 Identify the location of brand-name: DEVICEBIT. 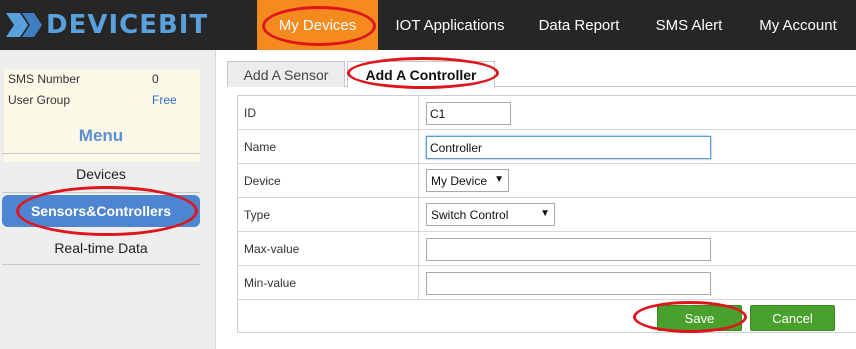
(127, 25).